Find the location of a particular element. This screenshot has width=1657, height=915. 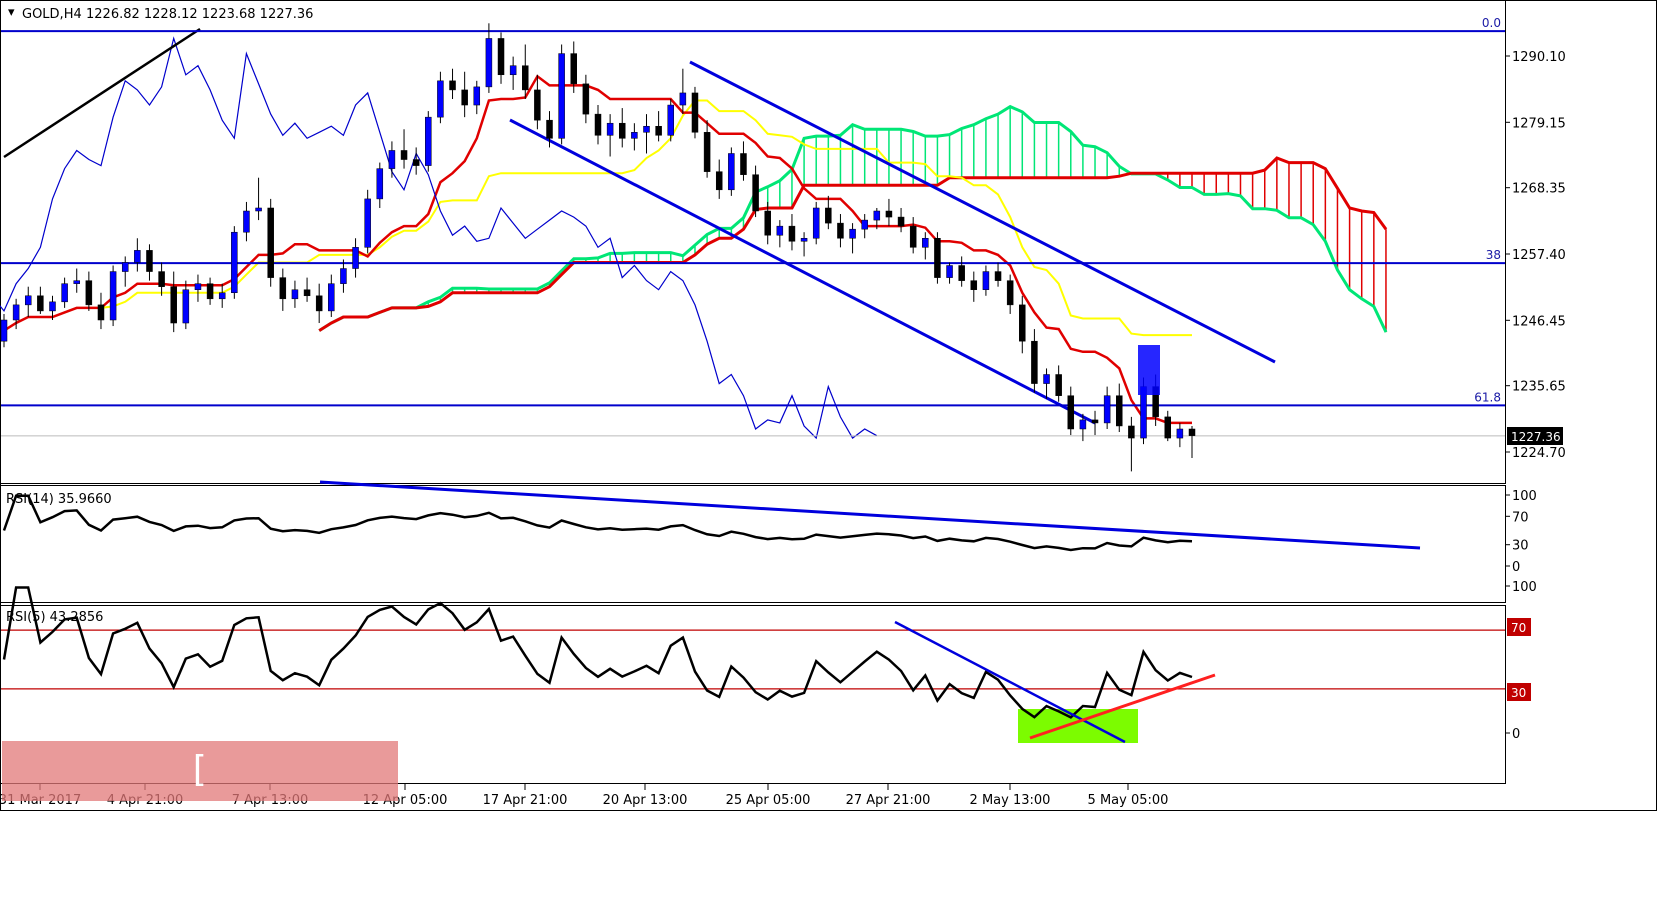

fib-level-label: 38 is located at coordinates (1493, 255).